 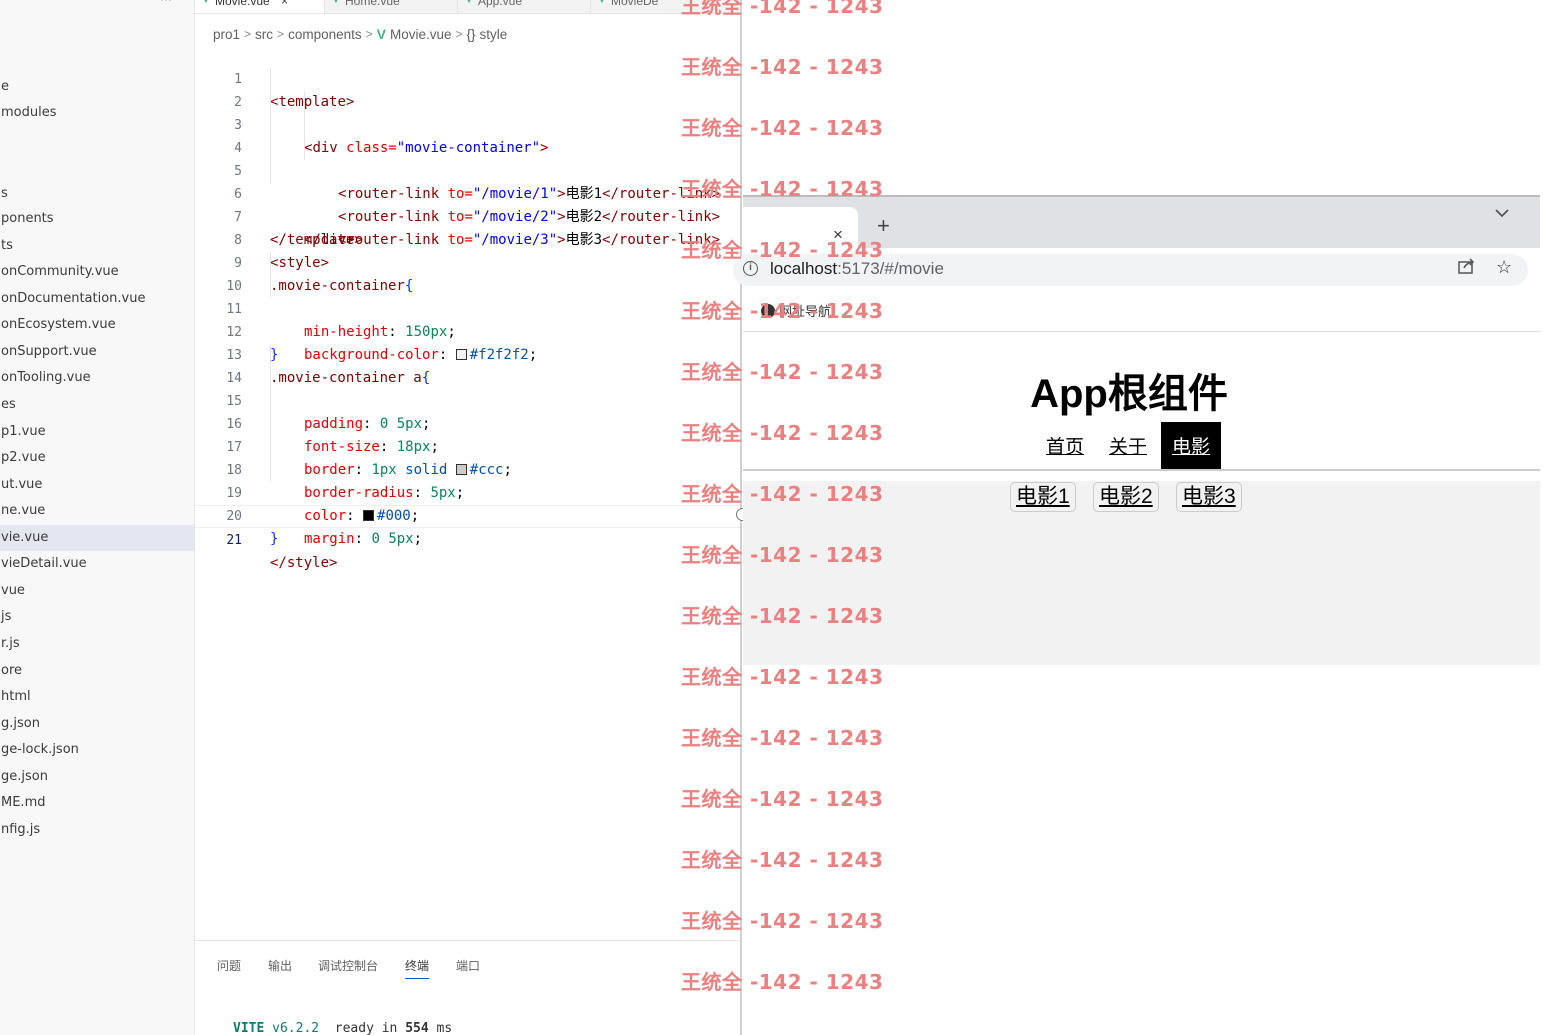 I want to click on vue-file-icon: V, so click(x=381, y=34).